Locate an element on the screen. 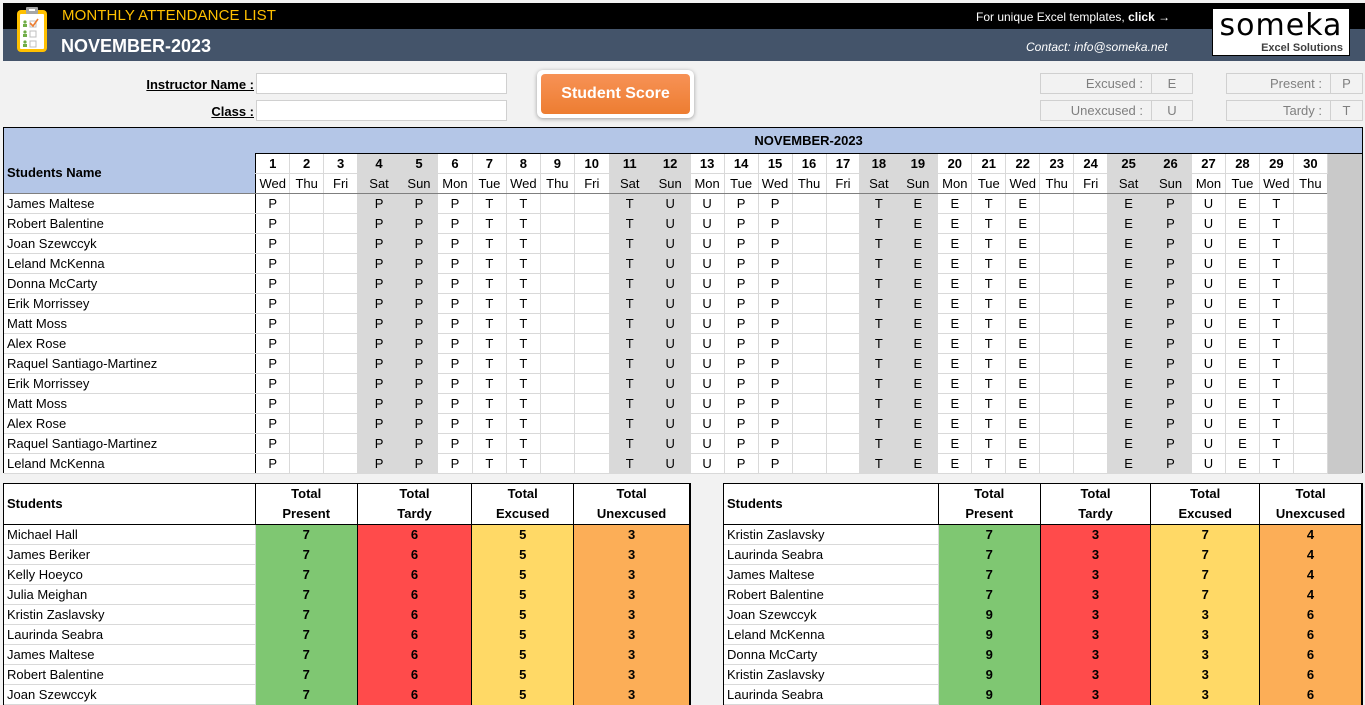  student-name: Joan Szewccyk is located at coordinates (130, 243).